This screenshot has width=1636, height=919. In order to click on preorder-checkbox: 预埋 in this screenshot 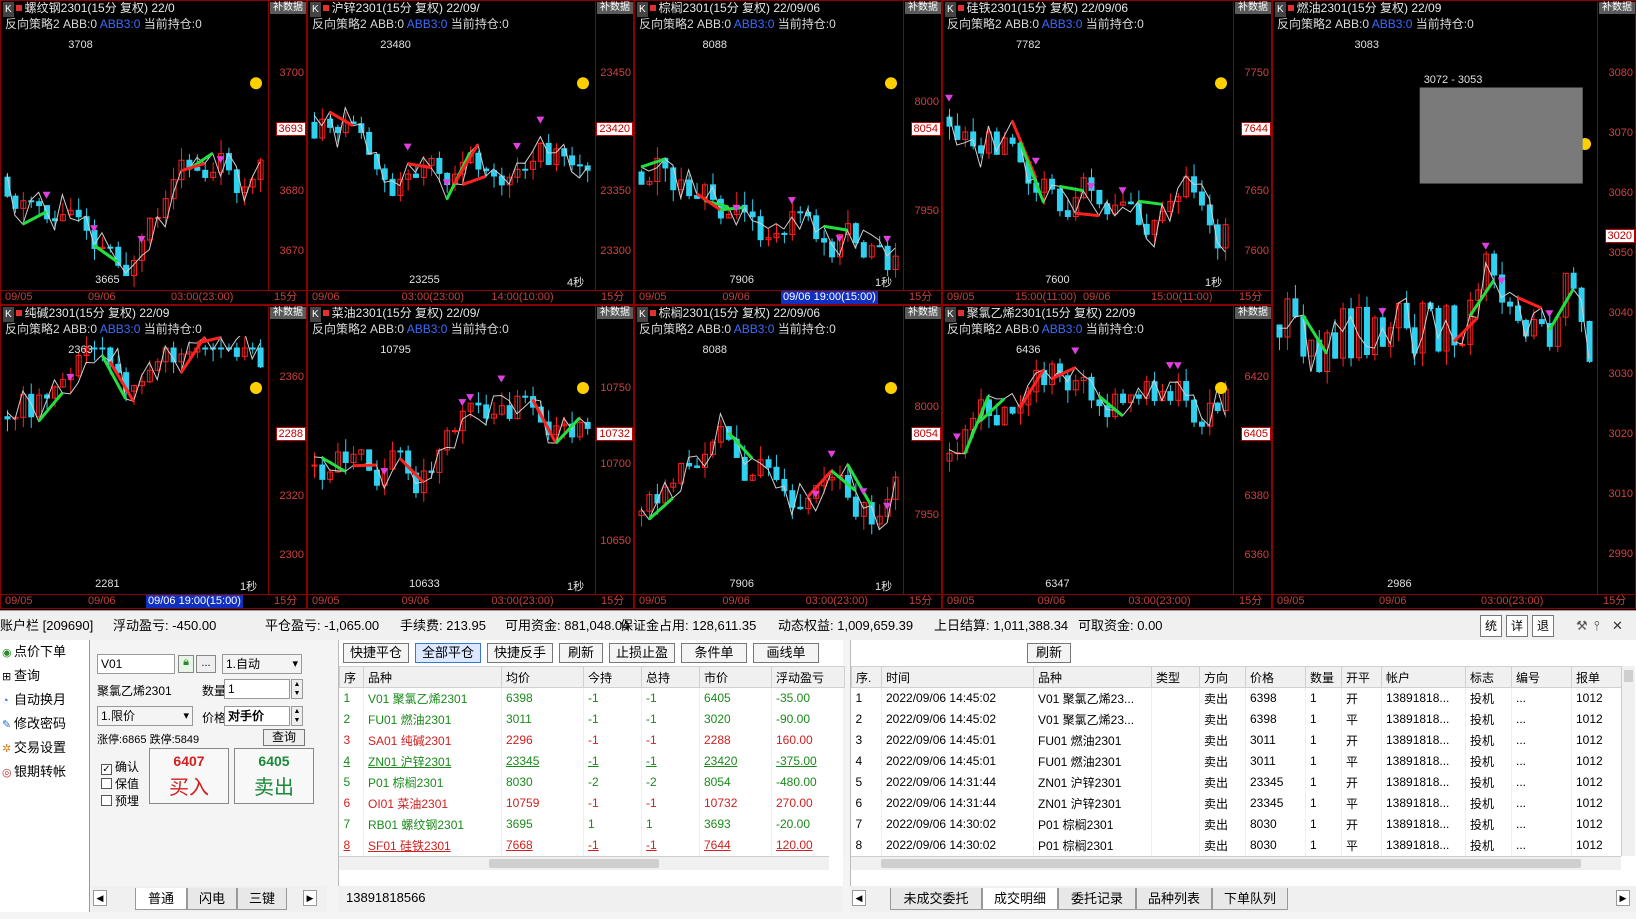, I will do `click(120, 800)`.